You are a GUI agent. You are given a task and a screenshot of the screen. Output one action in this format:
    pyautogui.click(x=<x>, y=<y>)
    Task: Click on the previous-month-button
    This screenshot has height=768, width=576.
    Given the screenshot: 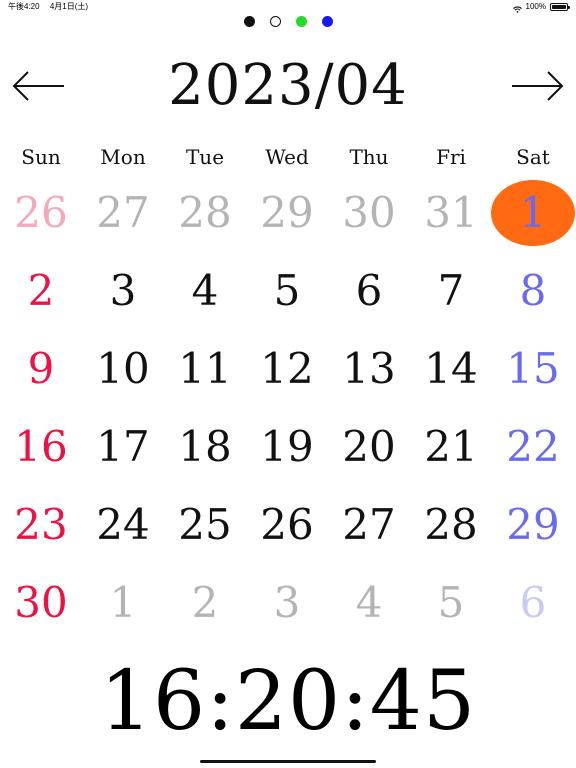 What is the action you would take?
    pyautogui.click(x=40, y=86)
    